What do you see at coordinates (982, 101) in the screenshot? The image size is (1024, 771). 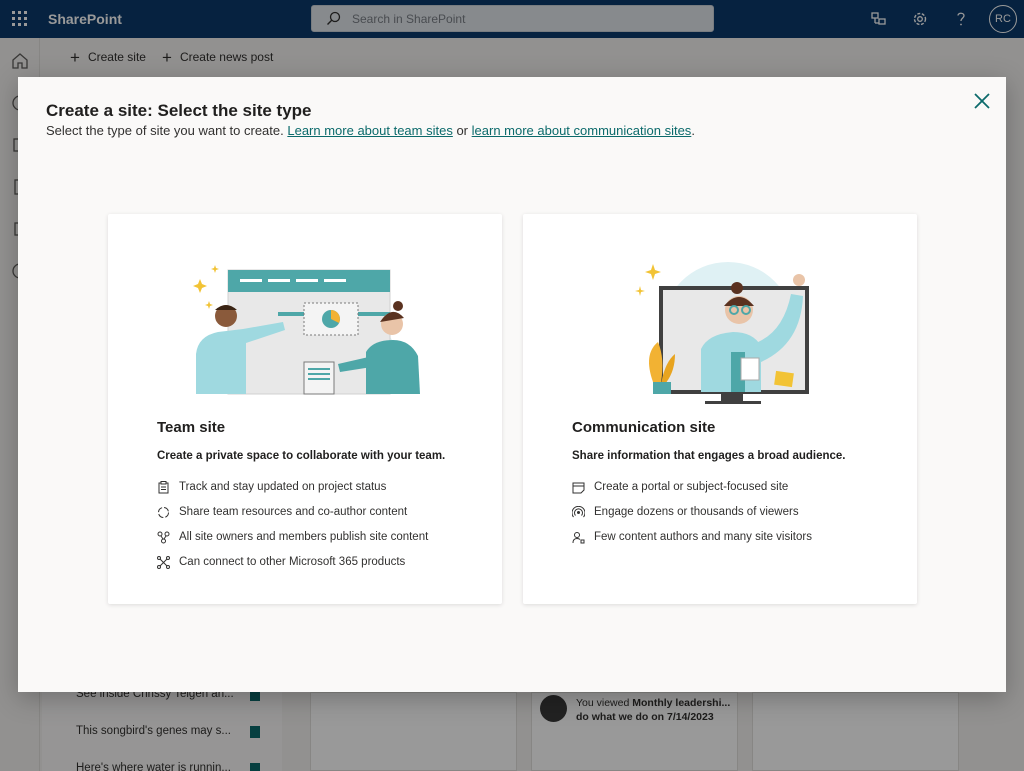 I see `close-icon` at bounding box center [982, 101].